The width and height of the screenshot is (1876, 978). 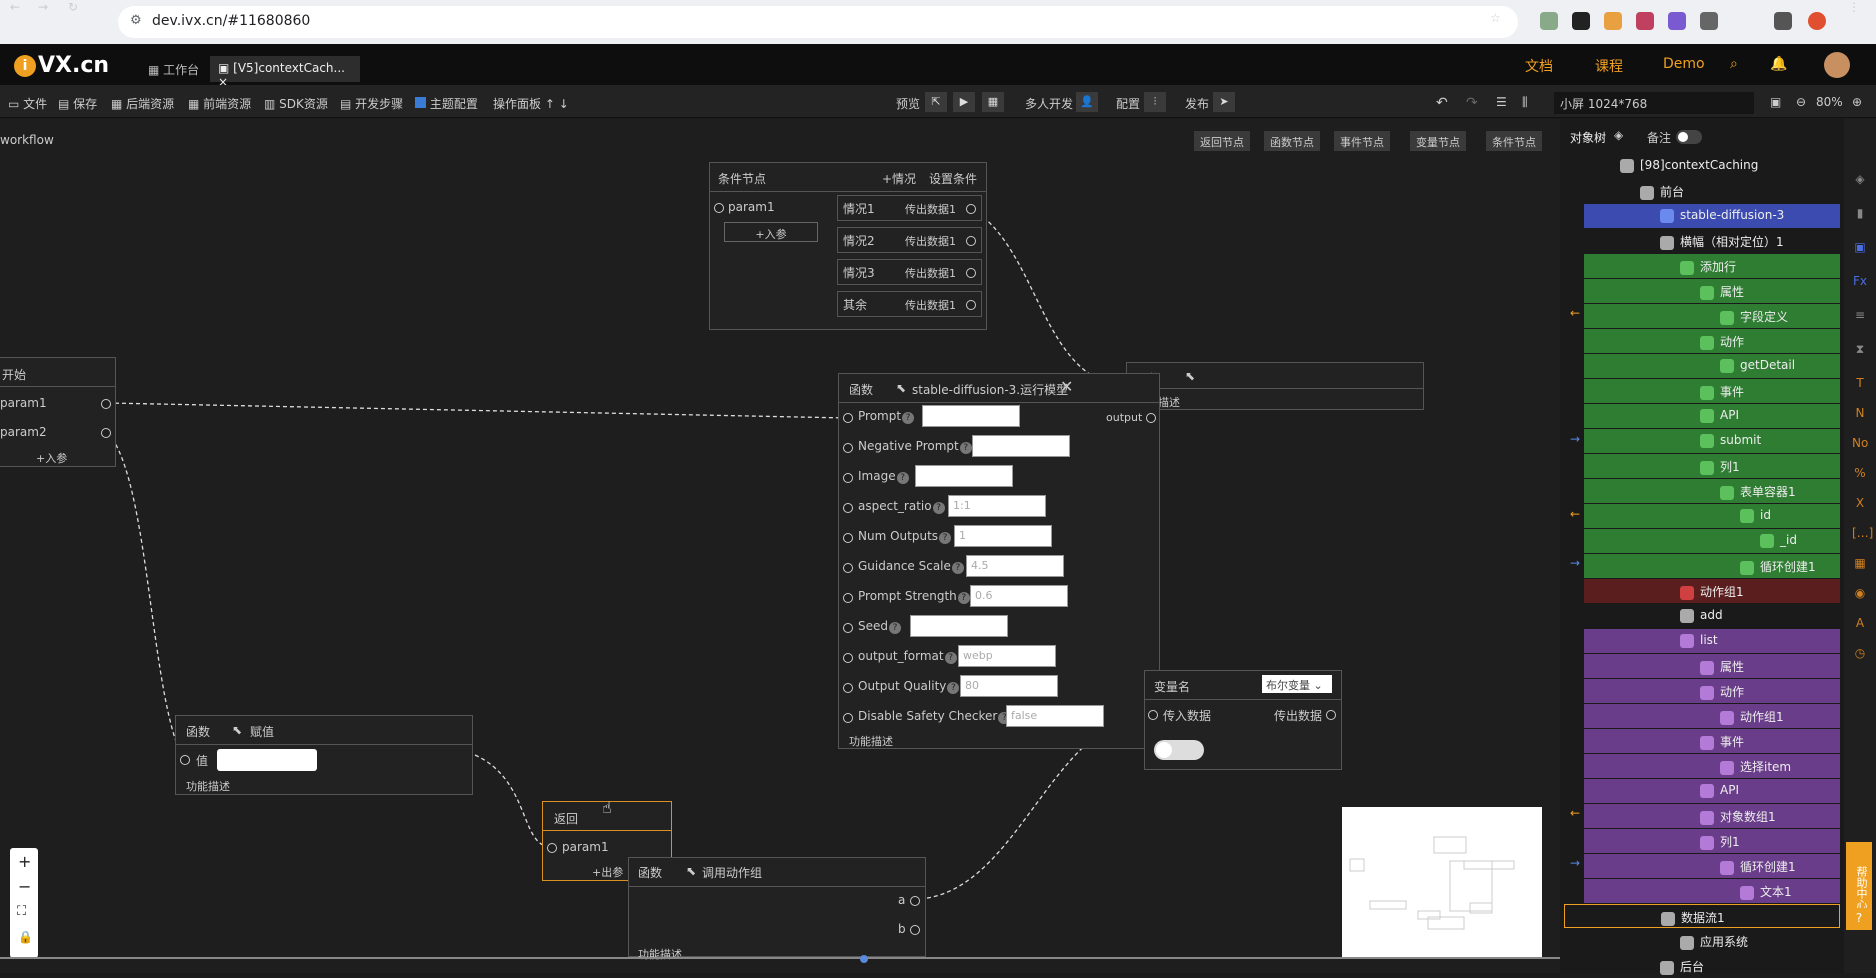 What do you see at coordinates (1609, 66) in the screenshot?
I see `course-link: 课程` at bounding box center [1609, 66].